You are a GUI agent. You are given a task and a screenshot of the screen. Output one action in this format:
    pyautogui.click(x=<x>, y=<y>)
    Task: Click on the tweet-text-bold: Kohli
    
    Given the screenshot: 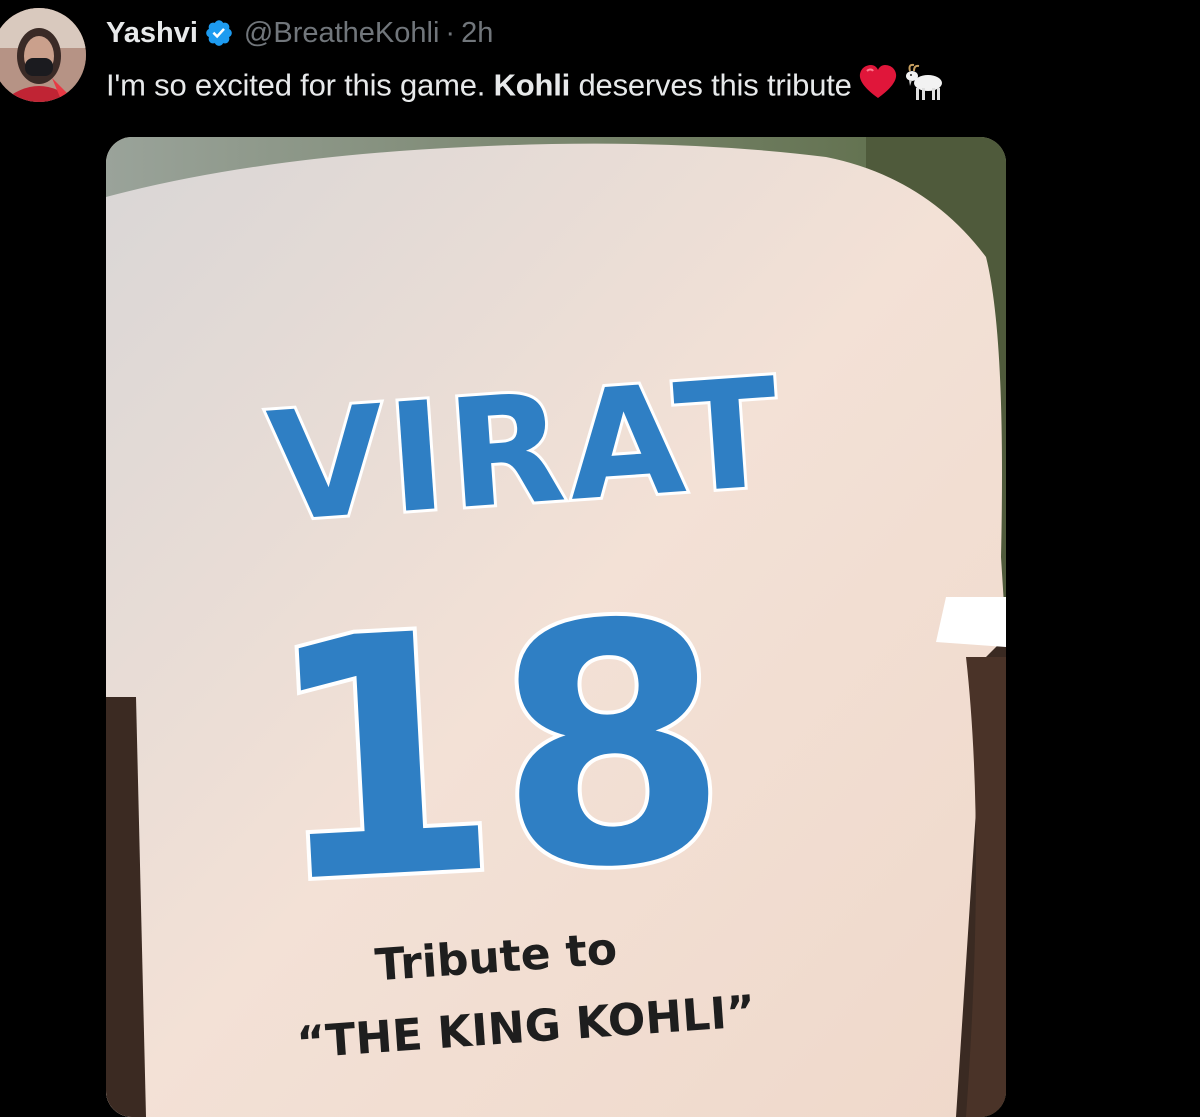 What is the action you would take?
    pyautogui.click(x=532, y=85)
    